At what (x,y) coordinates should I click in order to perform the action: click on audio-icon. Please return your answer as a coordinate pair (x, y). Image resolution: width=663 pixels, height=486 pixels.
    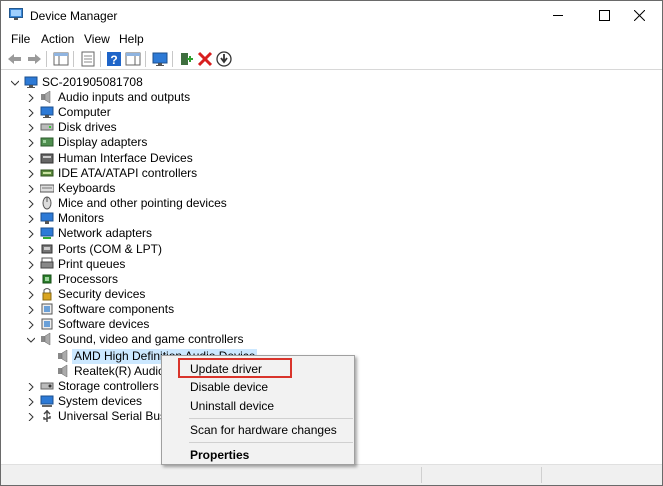
    Looking at the image, I should click on (46, 97).